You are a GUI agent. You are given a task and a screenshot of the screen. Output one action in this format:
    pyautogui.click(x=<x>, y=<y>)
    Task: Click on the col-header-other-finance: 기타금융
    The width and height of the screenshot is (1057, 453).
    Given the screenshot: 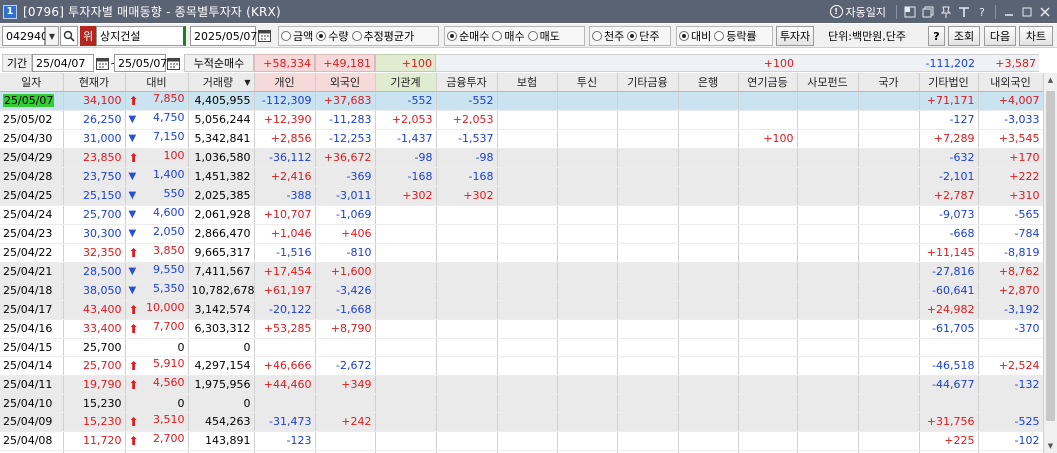 What is the action you would take?
    pyautogui.click(x=648, y=82)
    